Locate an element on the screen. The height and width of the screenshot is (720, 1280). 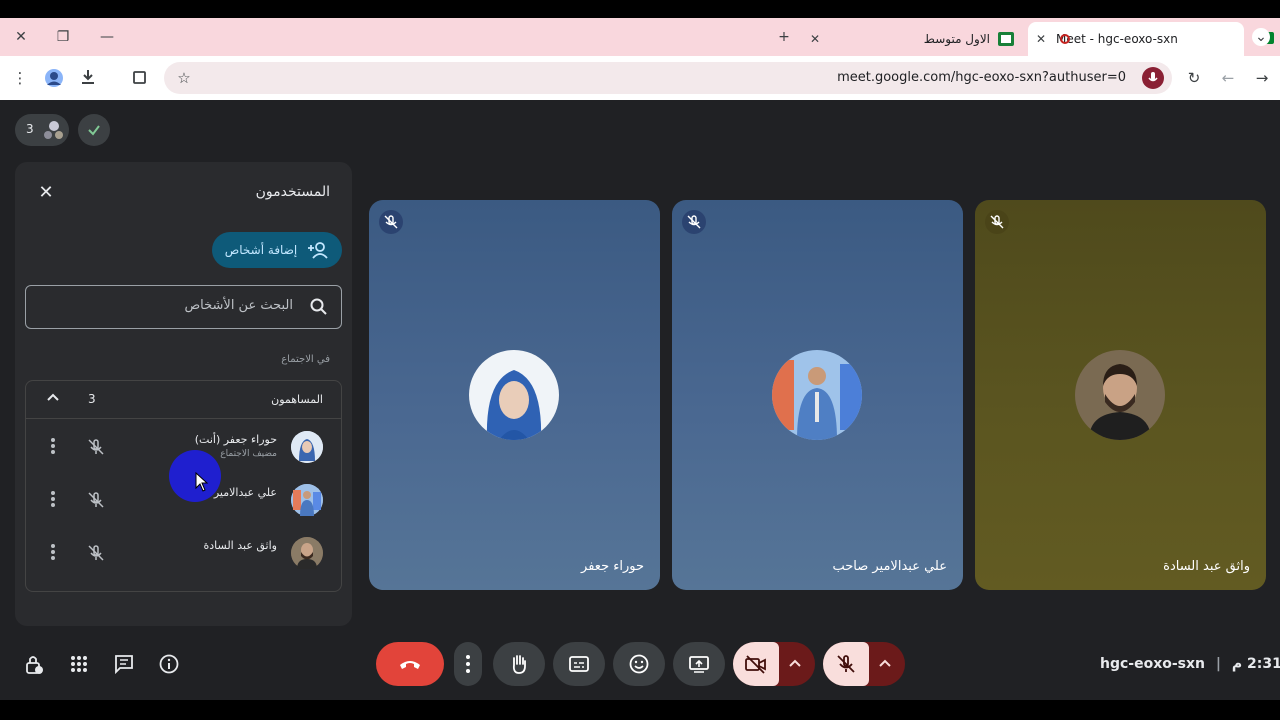
hand-icon is located at coordinates (519, 664).